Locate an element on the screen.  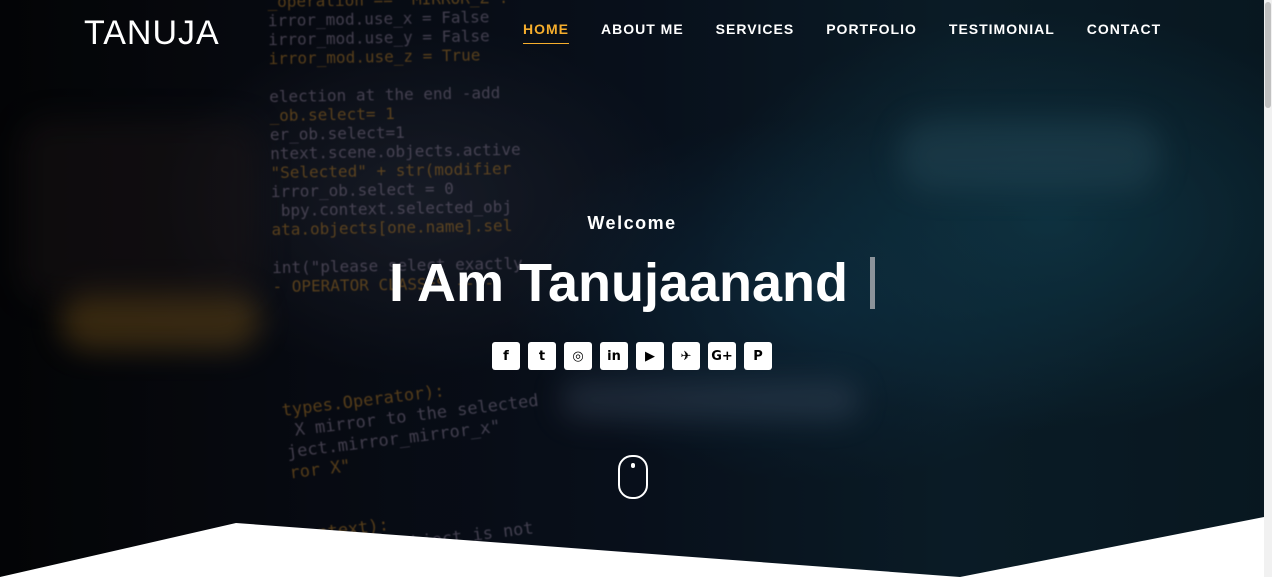
scroll-down-mouse-icon is located at coordinates (633, 477).